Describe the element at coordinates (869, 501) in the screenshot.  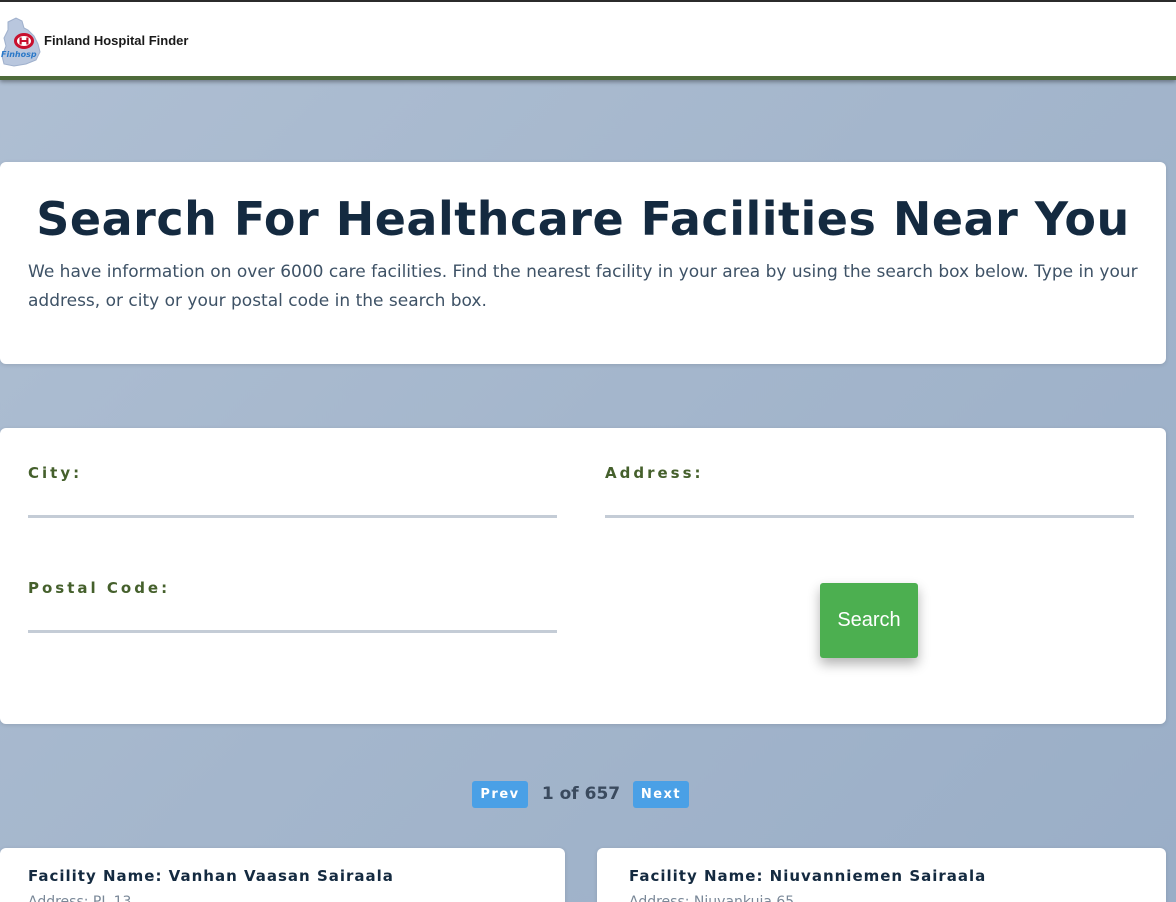
I see `address-input` at that location.